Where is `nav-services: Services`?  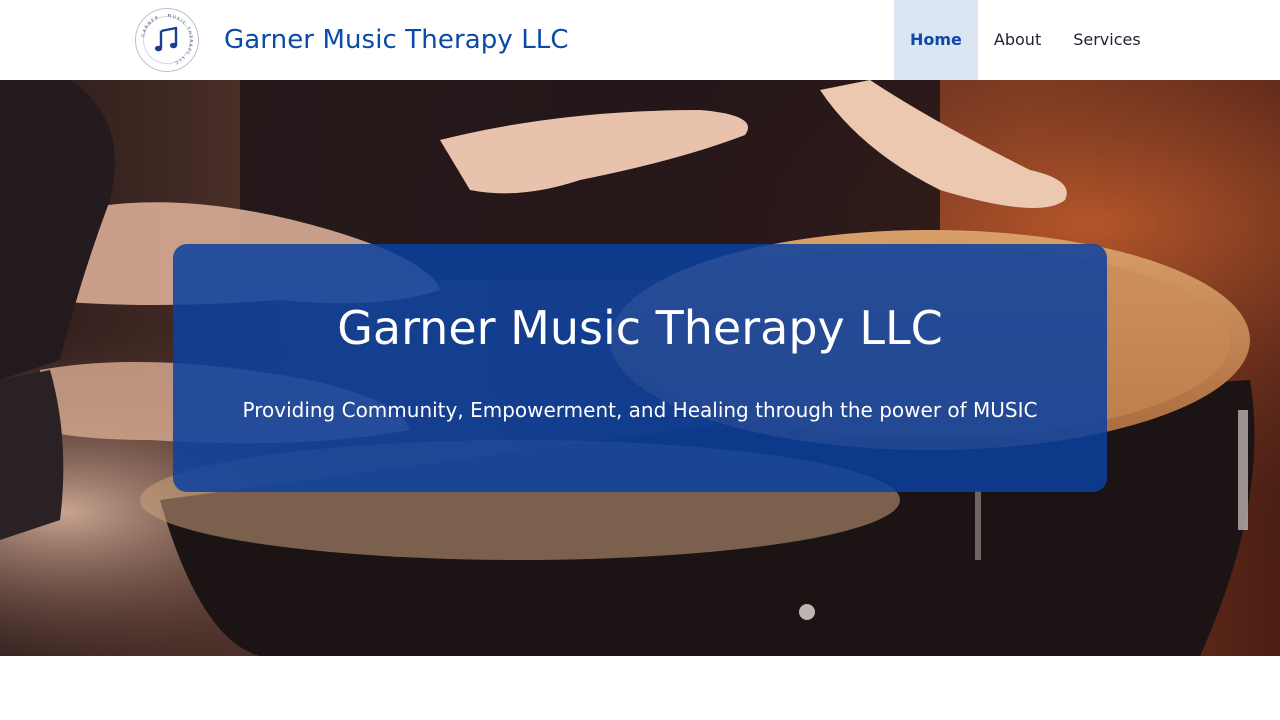 nav-services: Services is located at coordinates (1106, 40).